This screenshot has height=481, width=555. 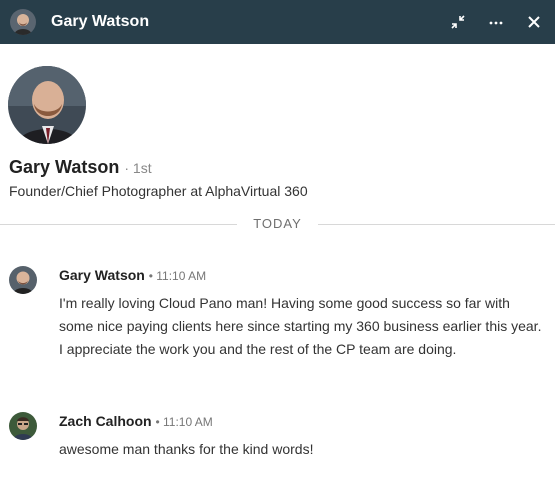 I want to click on divider-line-right, so click(x=436, y=224).